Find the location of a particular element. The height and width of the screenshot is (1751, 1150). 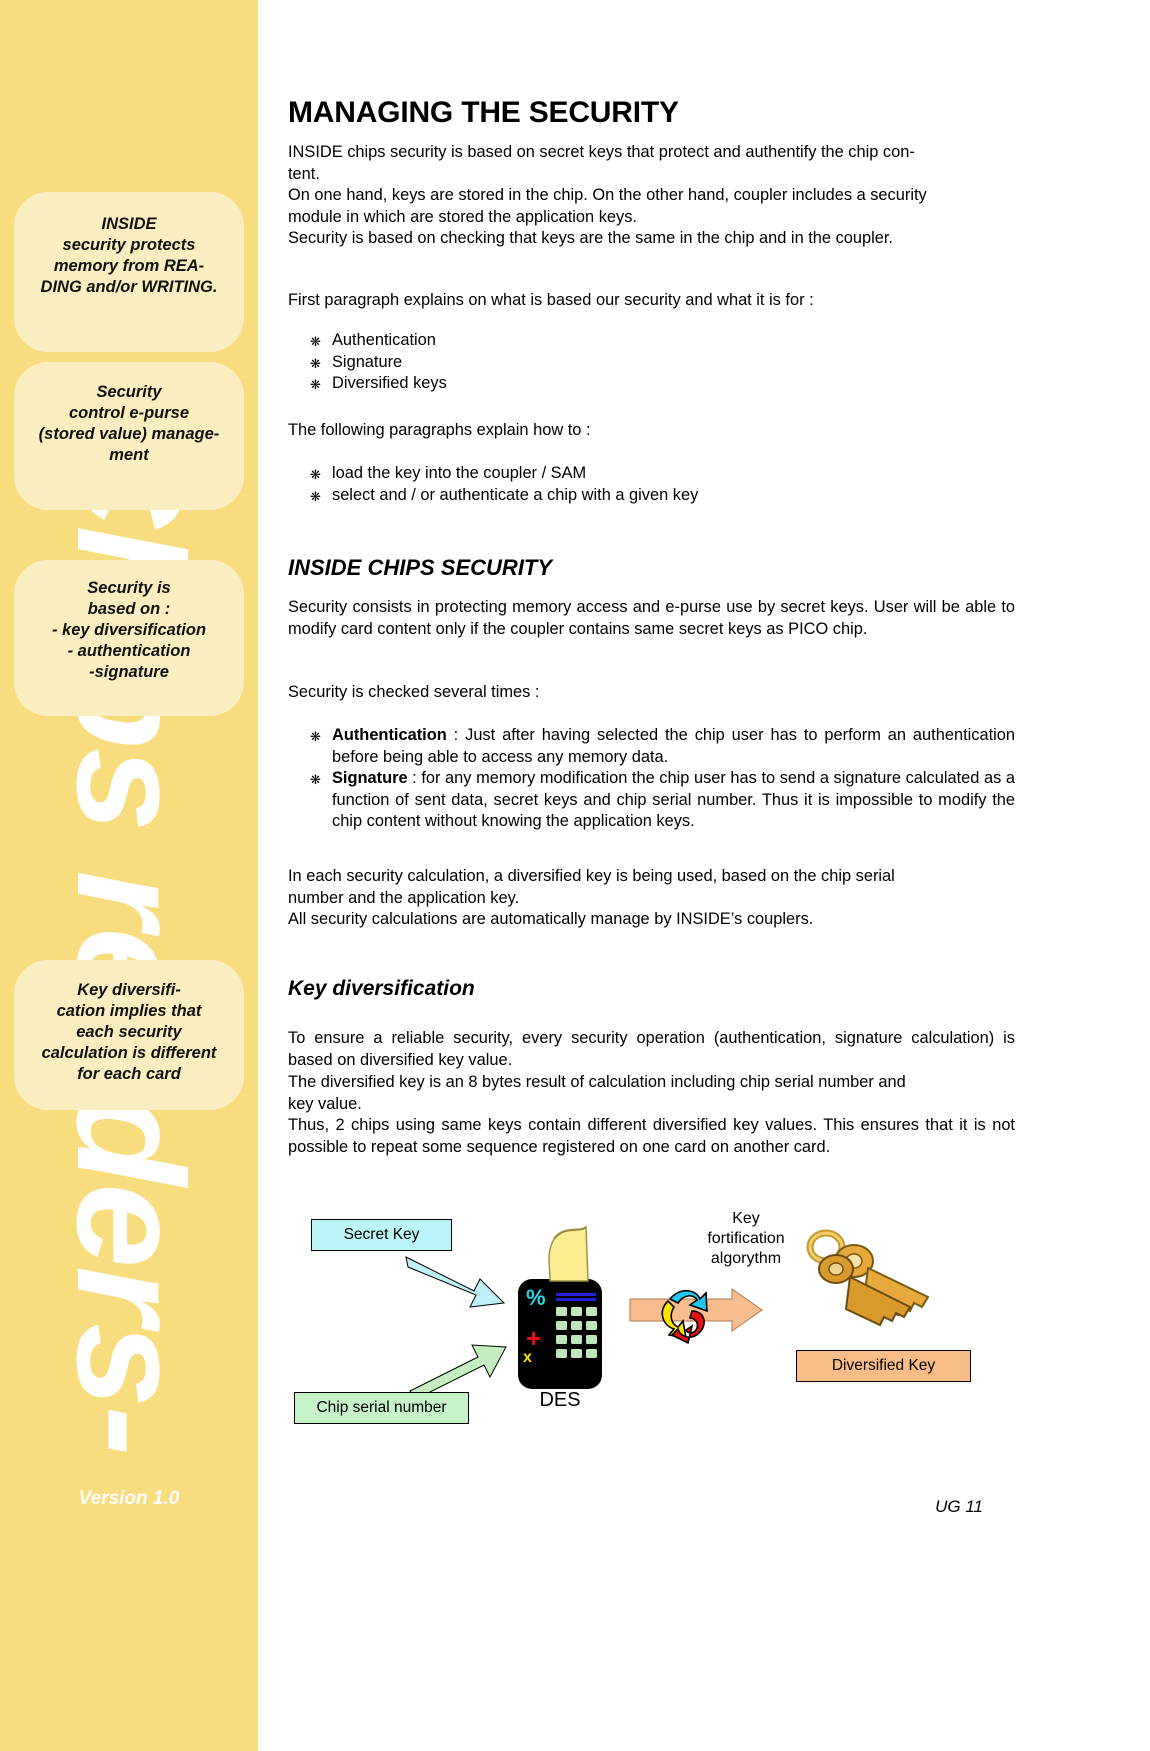

version-label: Version 1.0 is located at coordinates (129, 1498).